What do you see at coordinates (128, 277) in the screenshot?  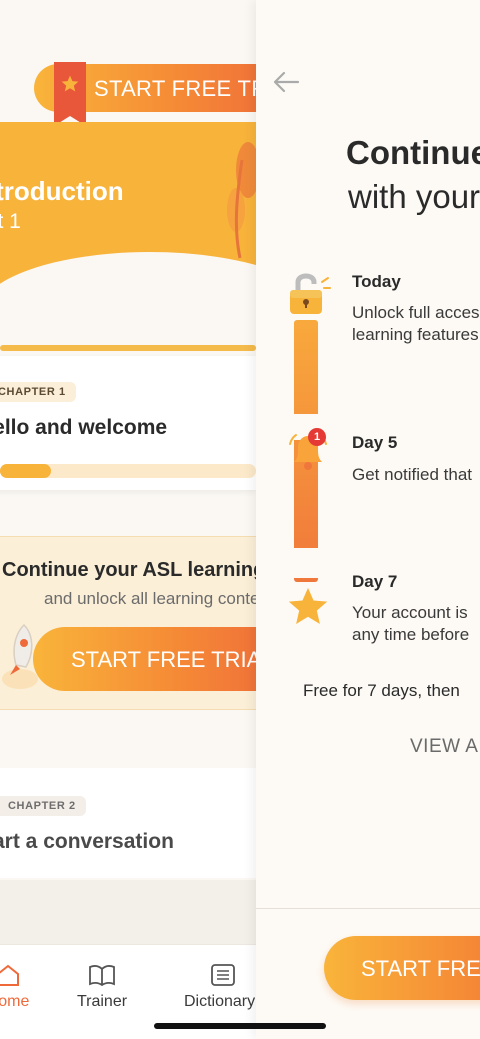 I see `banner-wave` at bounding box center [128, 277].